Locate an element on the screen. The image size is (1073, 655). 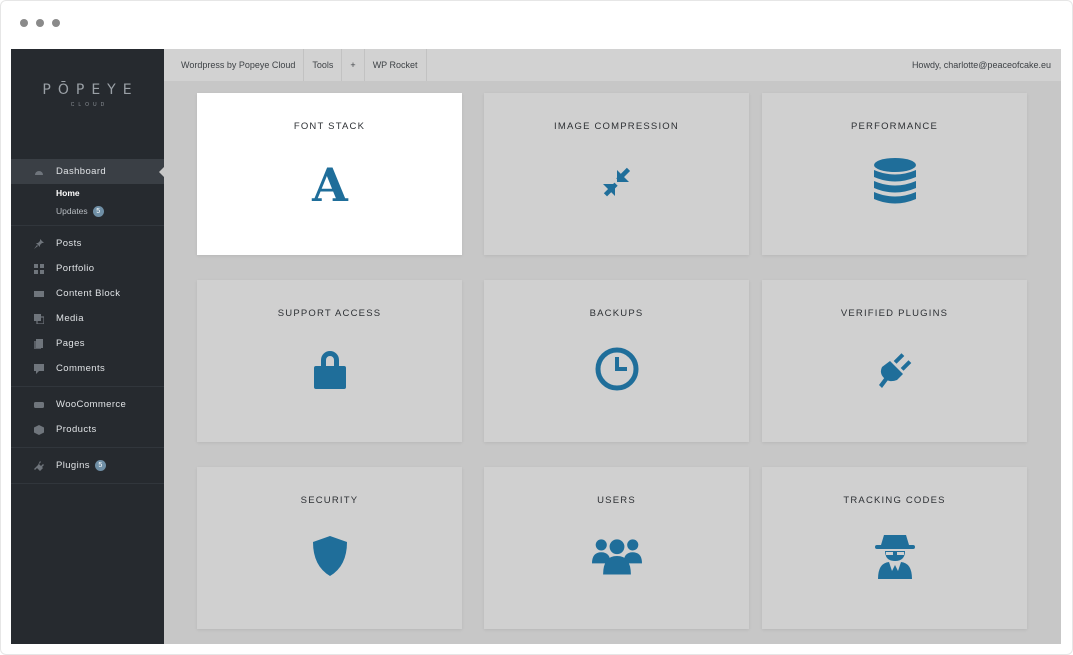
logo-wordmark: PŌPEYE is located at coordinates (90, 90).